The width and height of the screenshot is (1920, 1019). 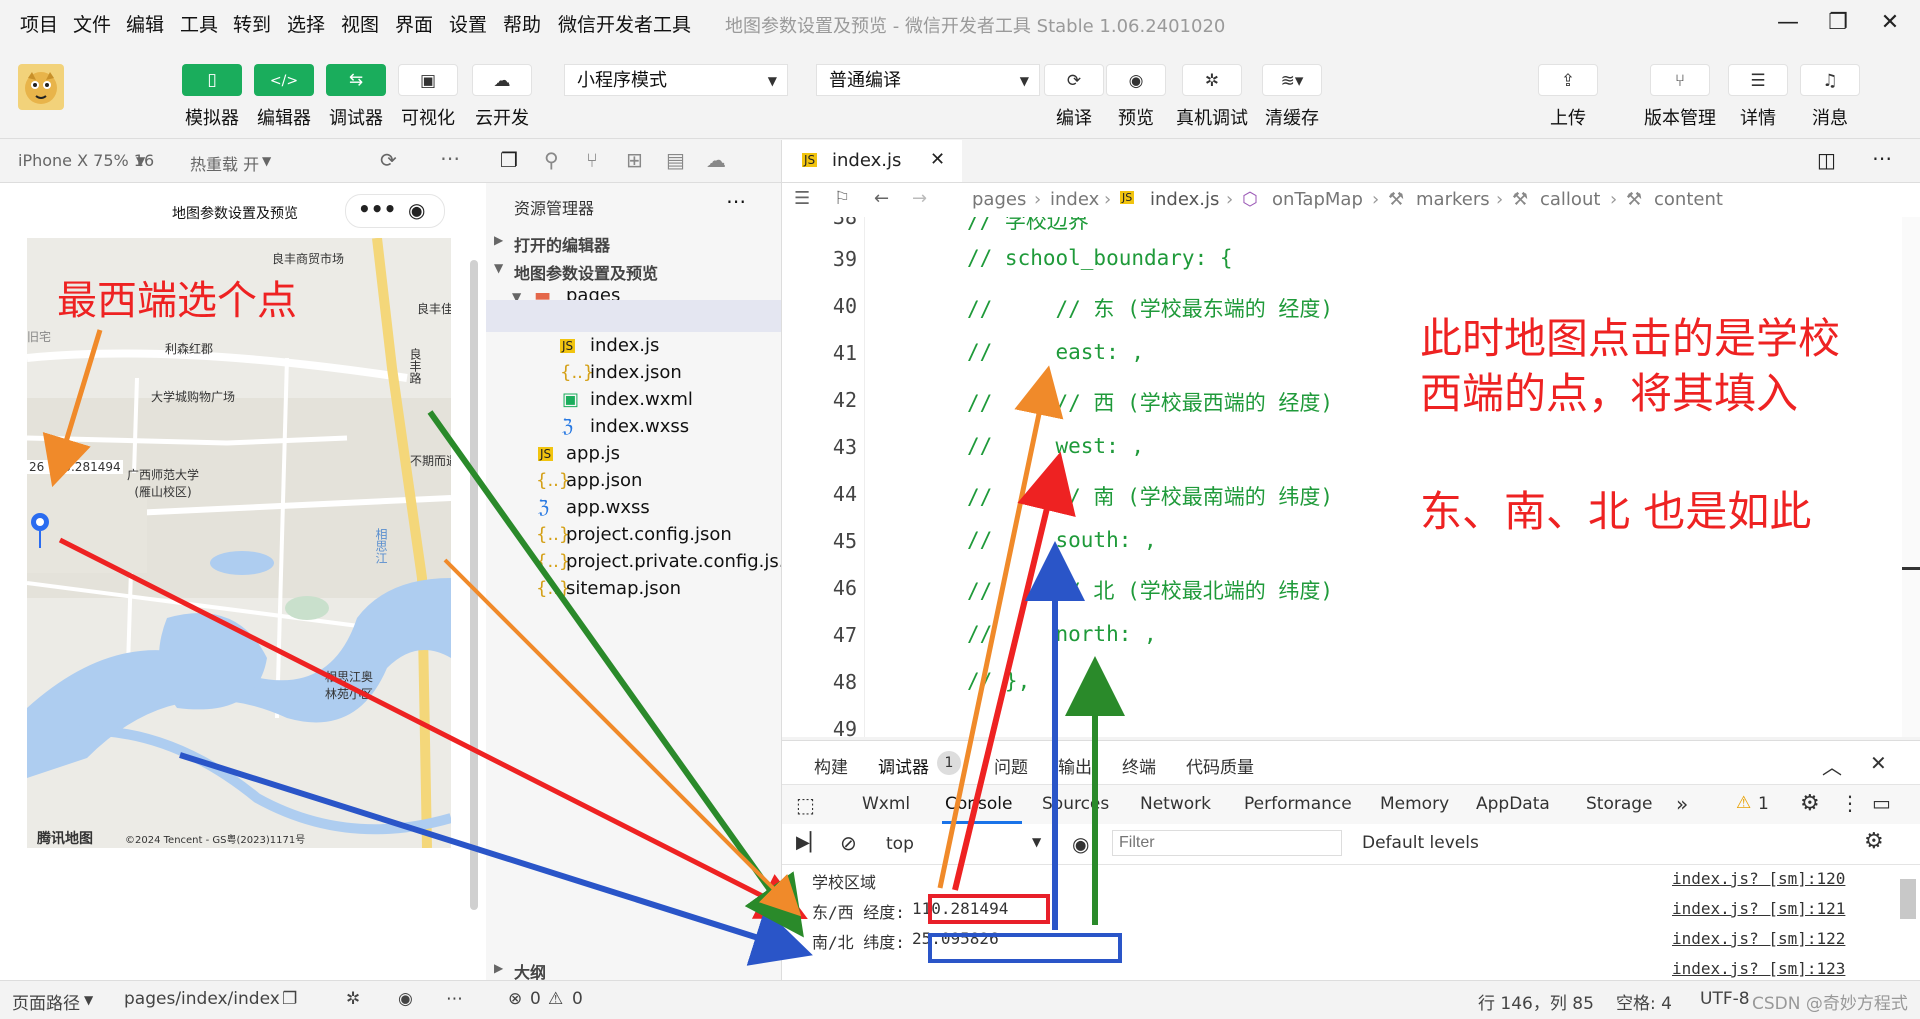 What do you see at coordinates (1536, 1001) in the screenshot?
I see `cursor-position: 行 146，列 85` at bounding box center [1536, 1001].